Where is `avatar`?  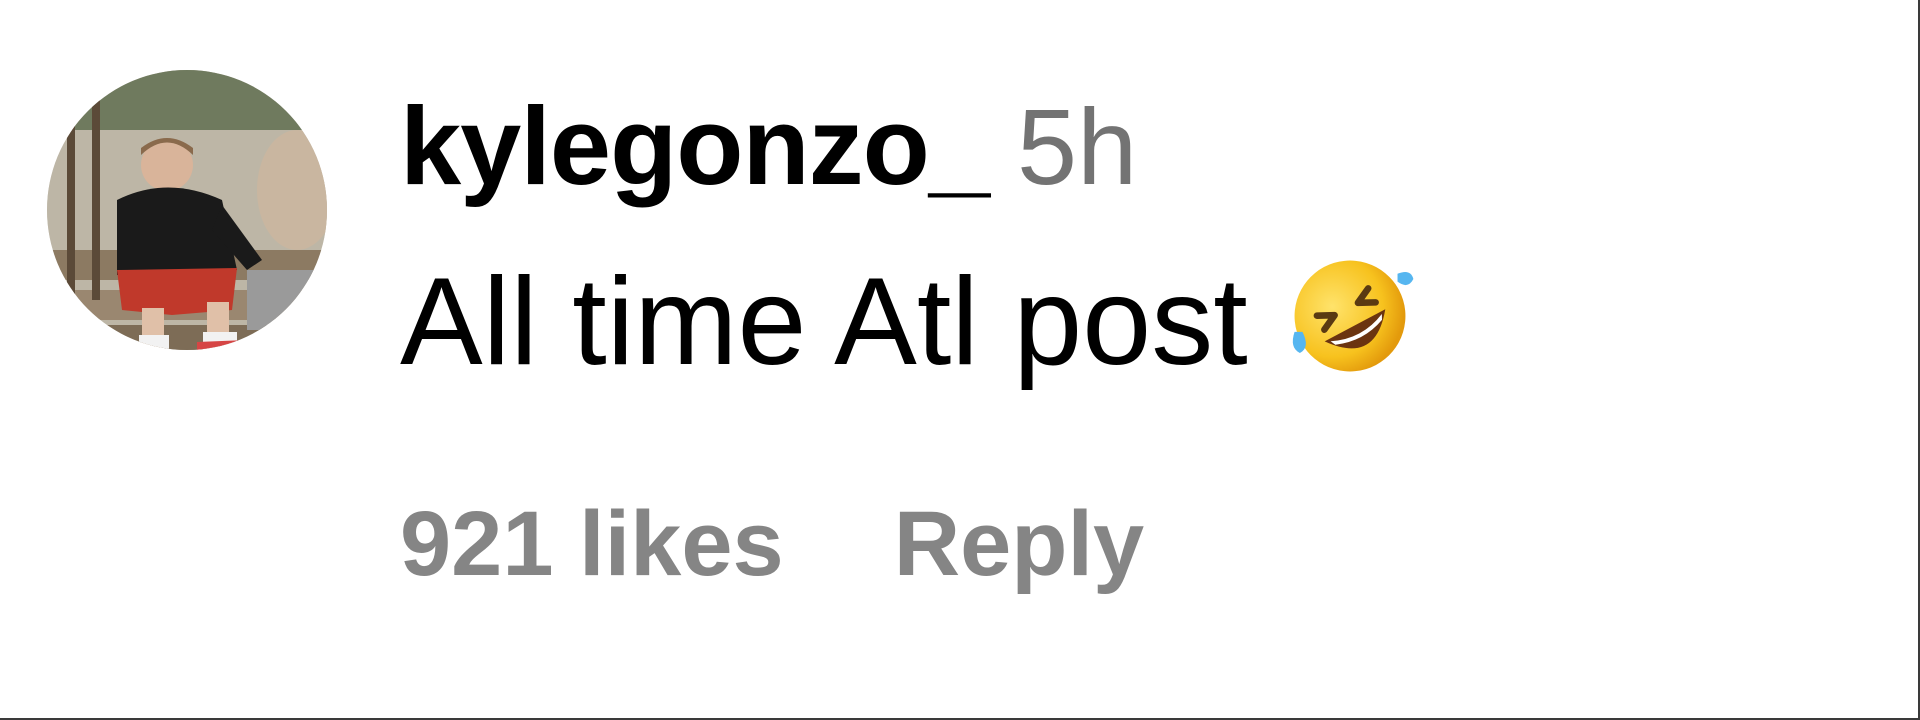 avatar is located at coordinates (187, 210).